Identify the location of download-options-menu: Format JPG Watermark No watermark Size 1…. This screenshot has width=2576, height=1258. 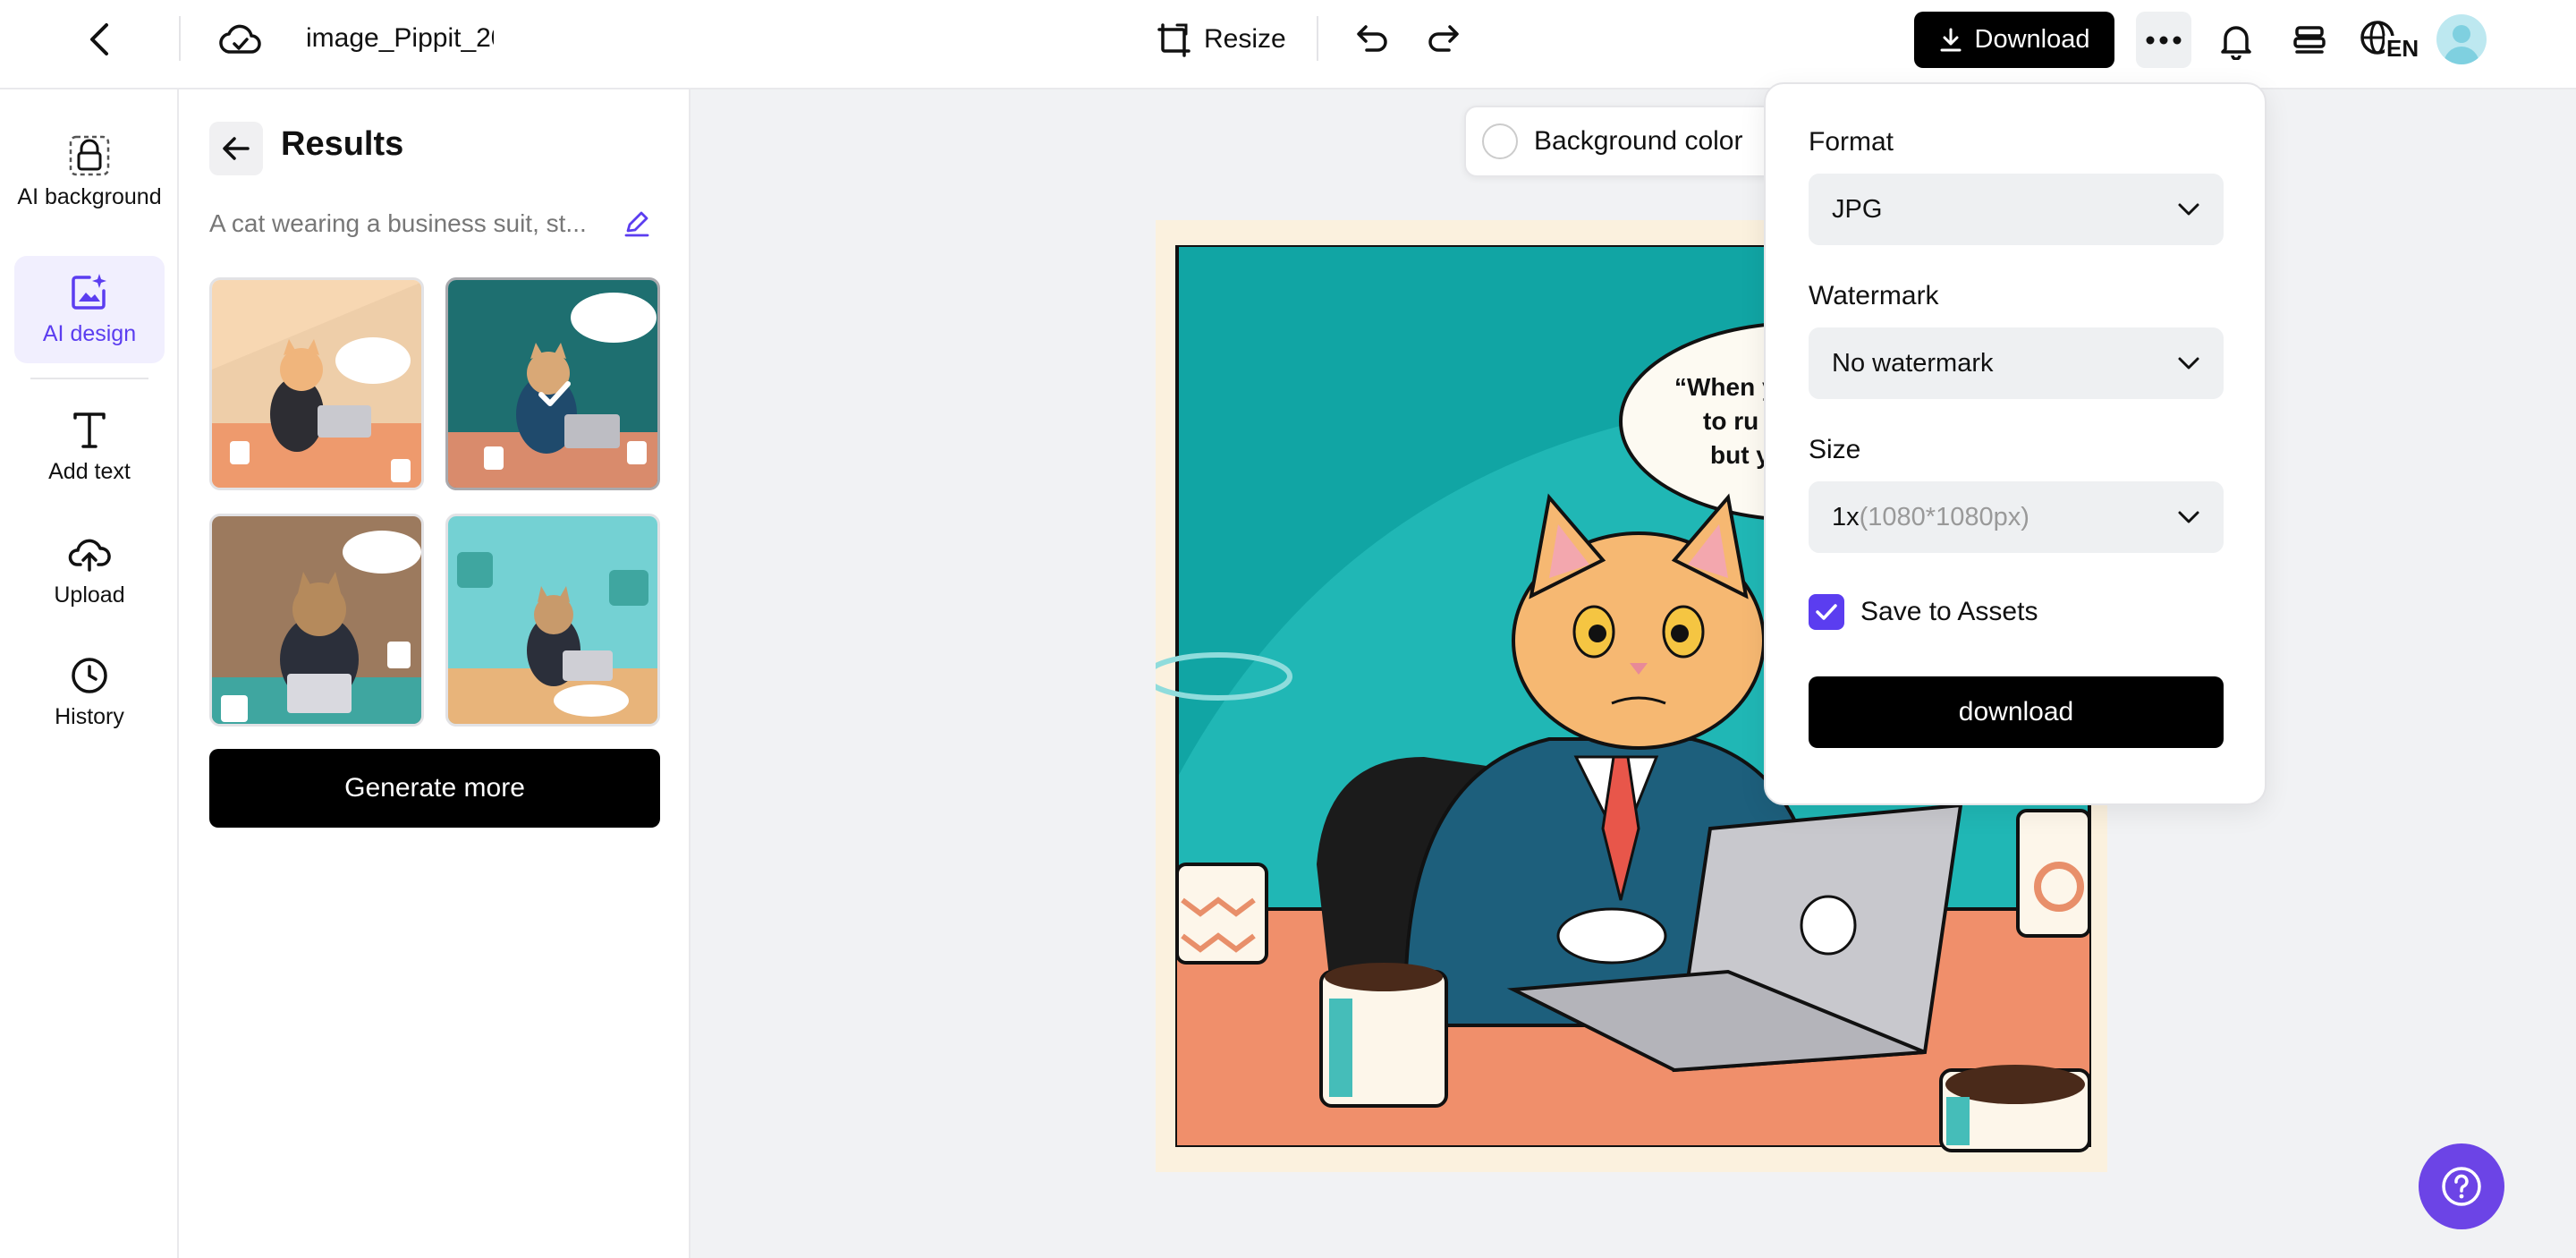
(2015, 443).